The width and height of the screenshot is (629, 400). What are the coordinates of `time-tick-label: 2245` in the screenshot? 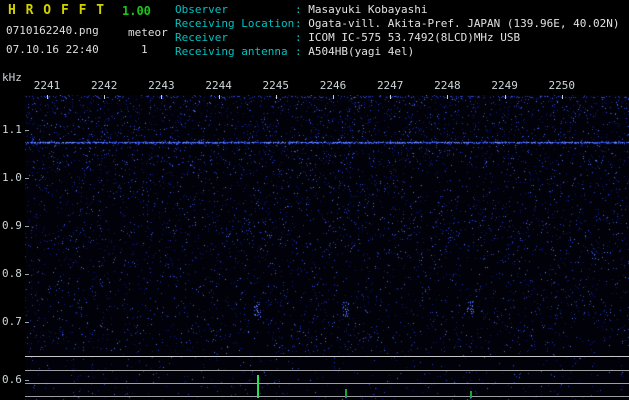 It's located at (276, 85).